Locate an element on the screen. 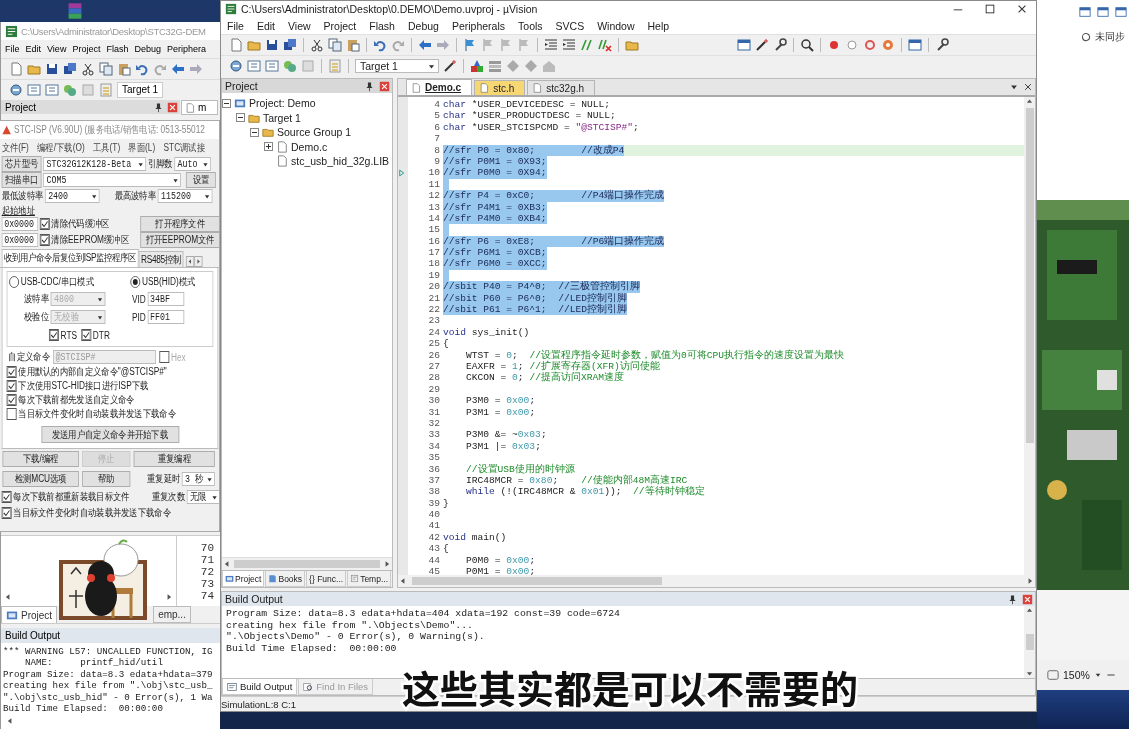  checkbox: 每次下载前都重新装载目标文件 is located at coordinates (65, 497).